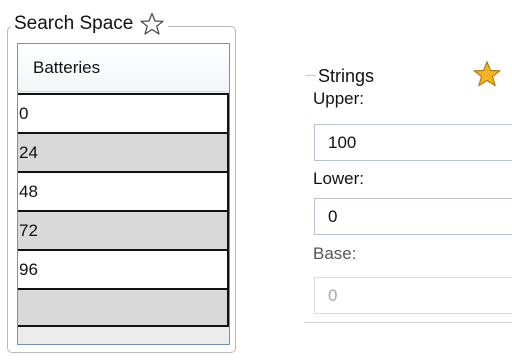  Describe the element at coordinates (346, 76) in the screenshot. I see `strings-title: Strings` at that location.